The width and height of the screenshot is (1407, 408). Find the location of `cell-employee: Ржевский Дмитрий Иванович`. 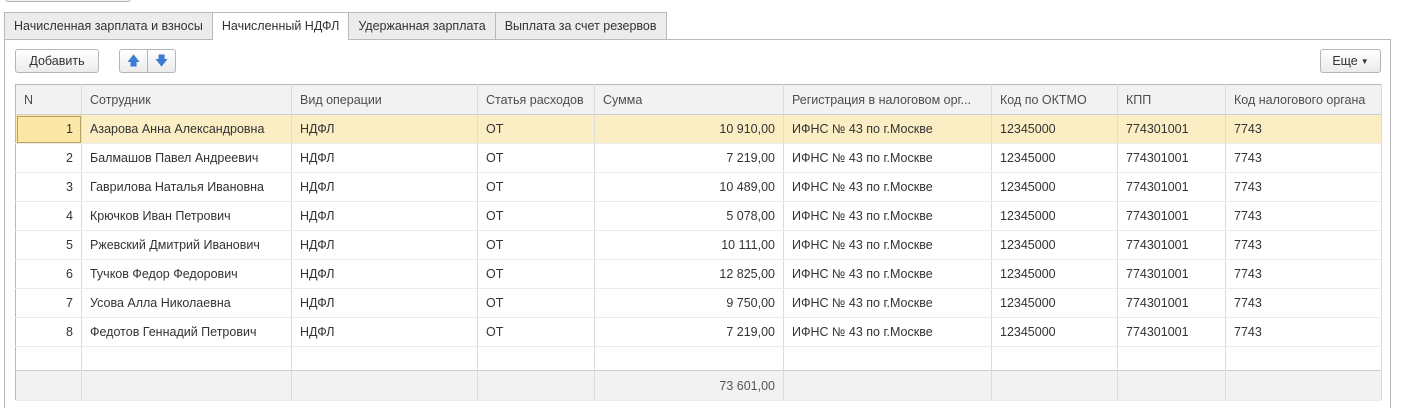

cell-employee: Ржевский Дмитрий Иванович is located at coordinates (186, 245).